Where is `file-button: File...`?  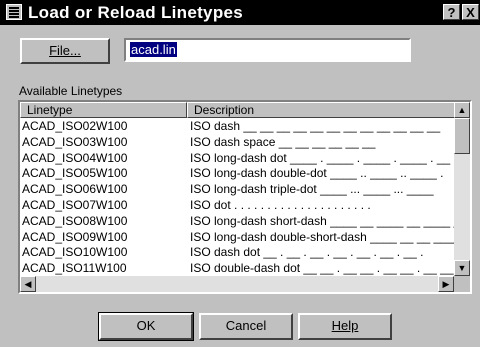 file-button: File... is located at coordinates (65, 51).